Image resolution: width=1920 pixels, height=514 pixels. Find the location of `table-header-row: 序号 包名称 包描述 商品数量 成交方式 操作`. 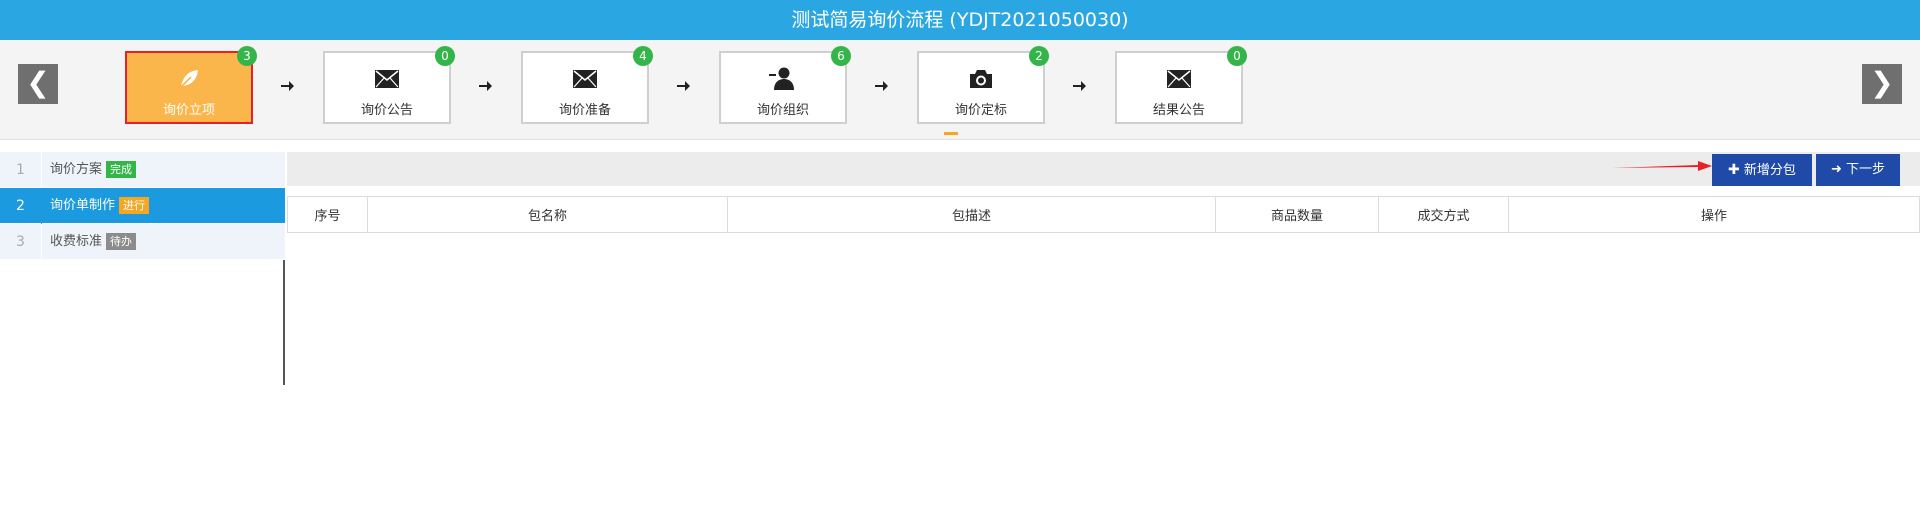

table-header-row: 序号 包名称 包描述 商品数量 成交方式 操作 is located at coordinates (1103, 214).